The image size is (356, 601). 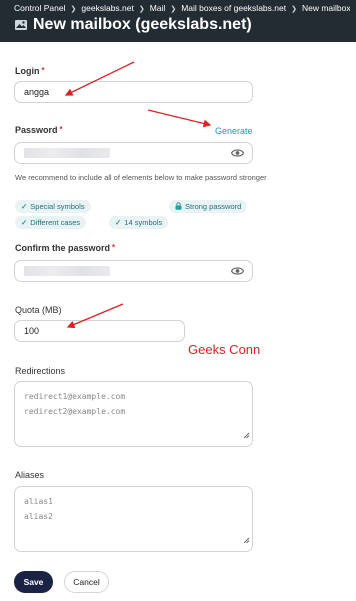 What do you see at coordinates (38, 310) in the screenshot?
I see `quota-label: Quota (MB)` at bounding box center [38, 310].